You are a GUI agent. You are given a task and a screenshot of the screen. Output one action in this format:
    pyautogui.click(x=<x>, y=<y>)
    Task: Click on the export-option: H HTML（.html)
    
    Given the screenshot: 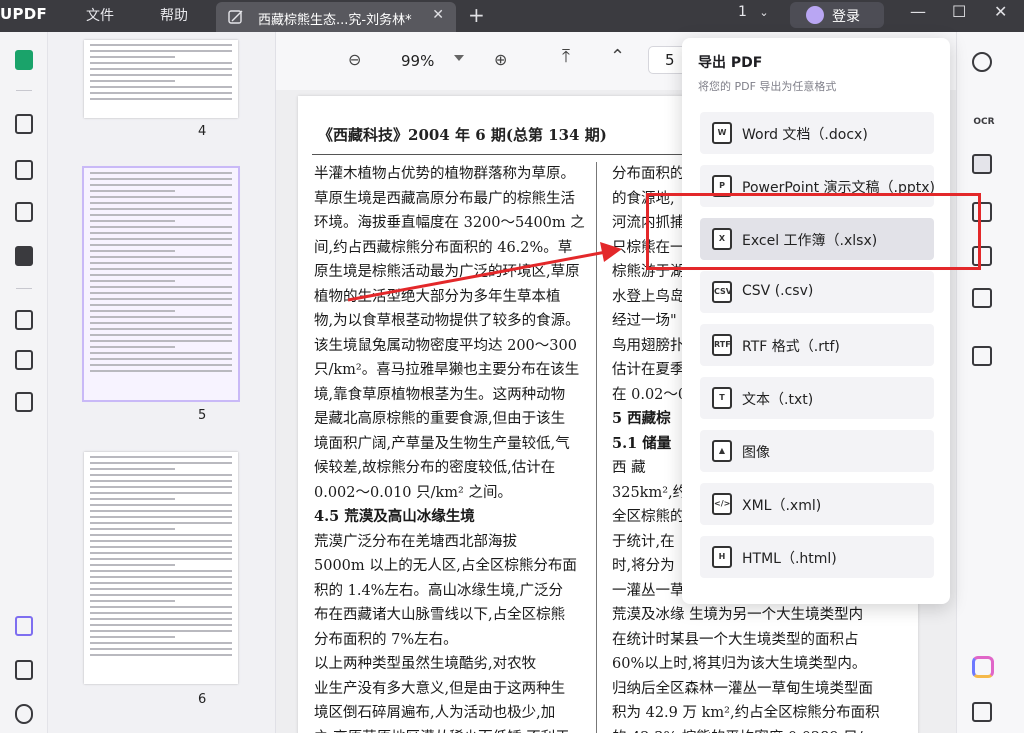 What is the action you would take?
    pyautogui.click(x=817, y=557)
    